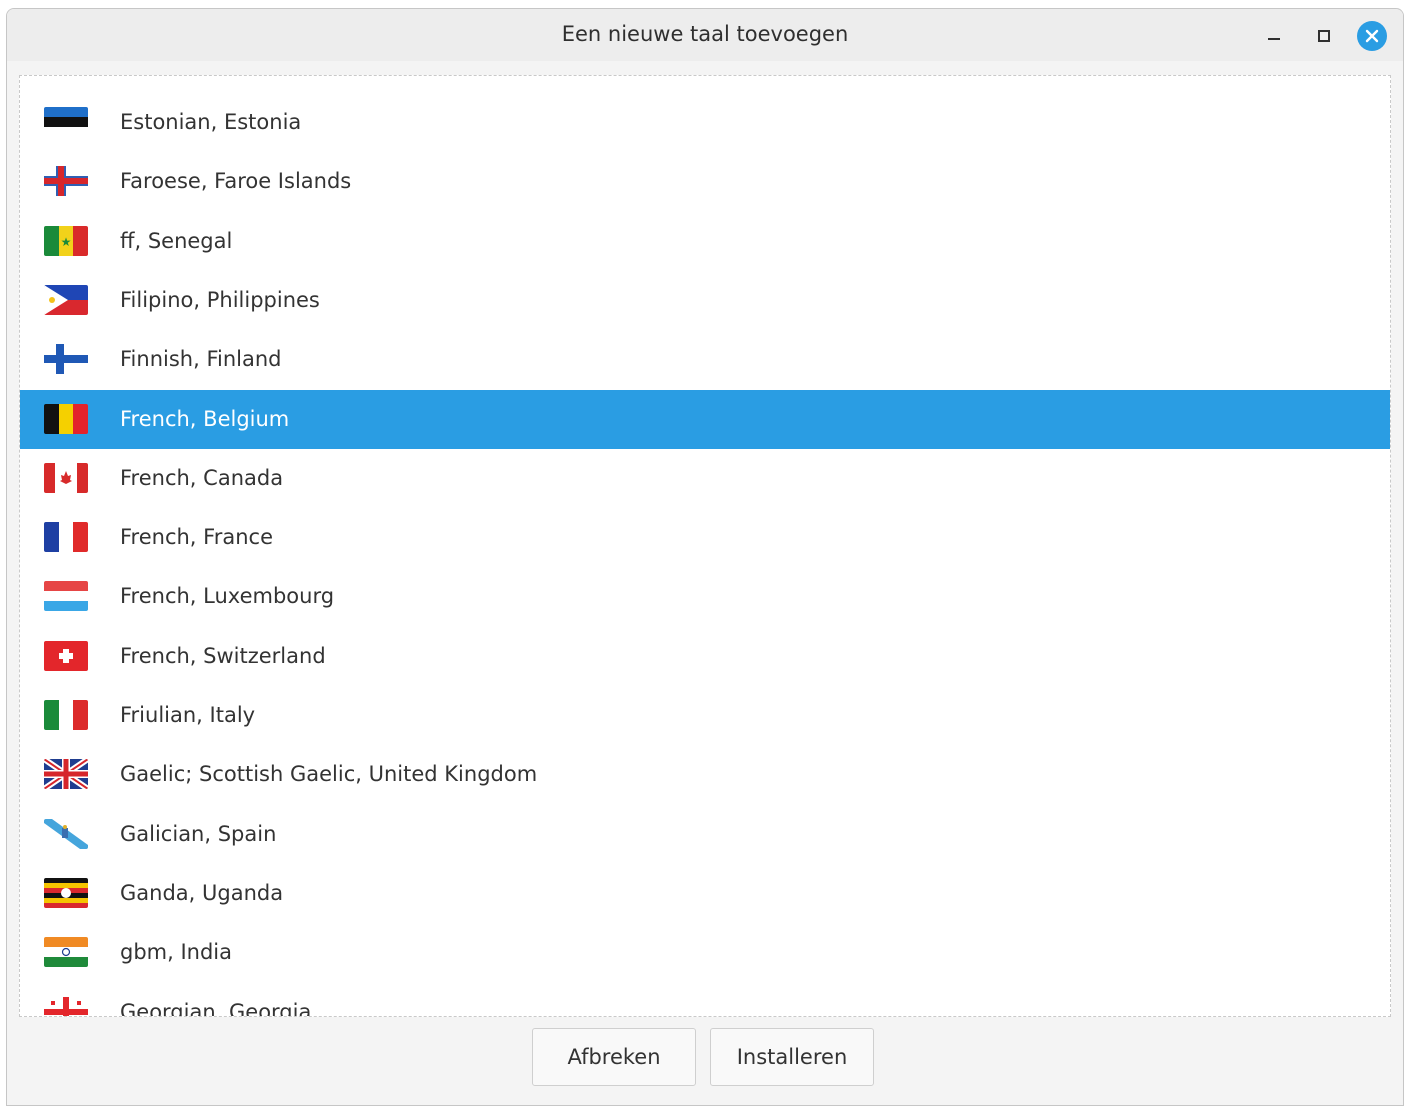  I want to click on list-item-label: Gaelic; Scottish Gaelic, United Kingdom, so click(329, 774).